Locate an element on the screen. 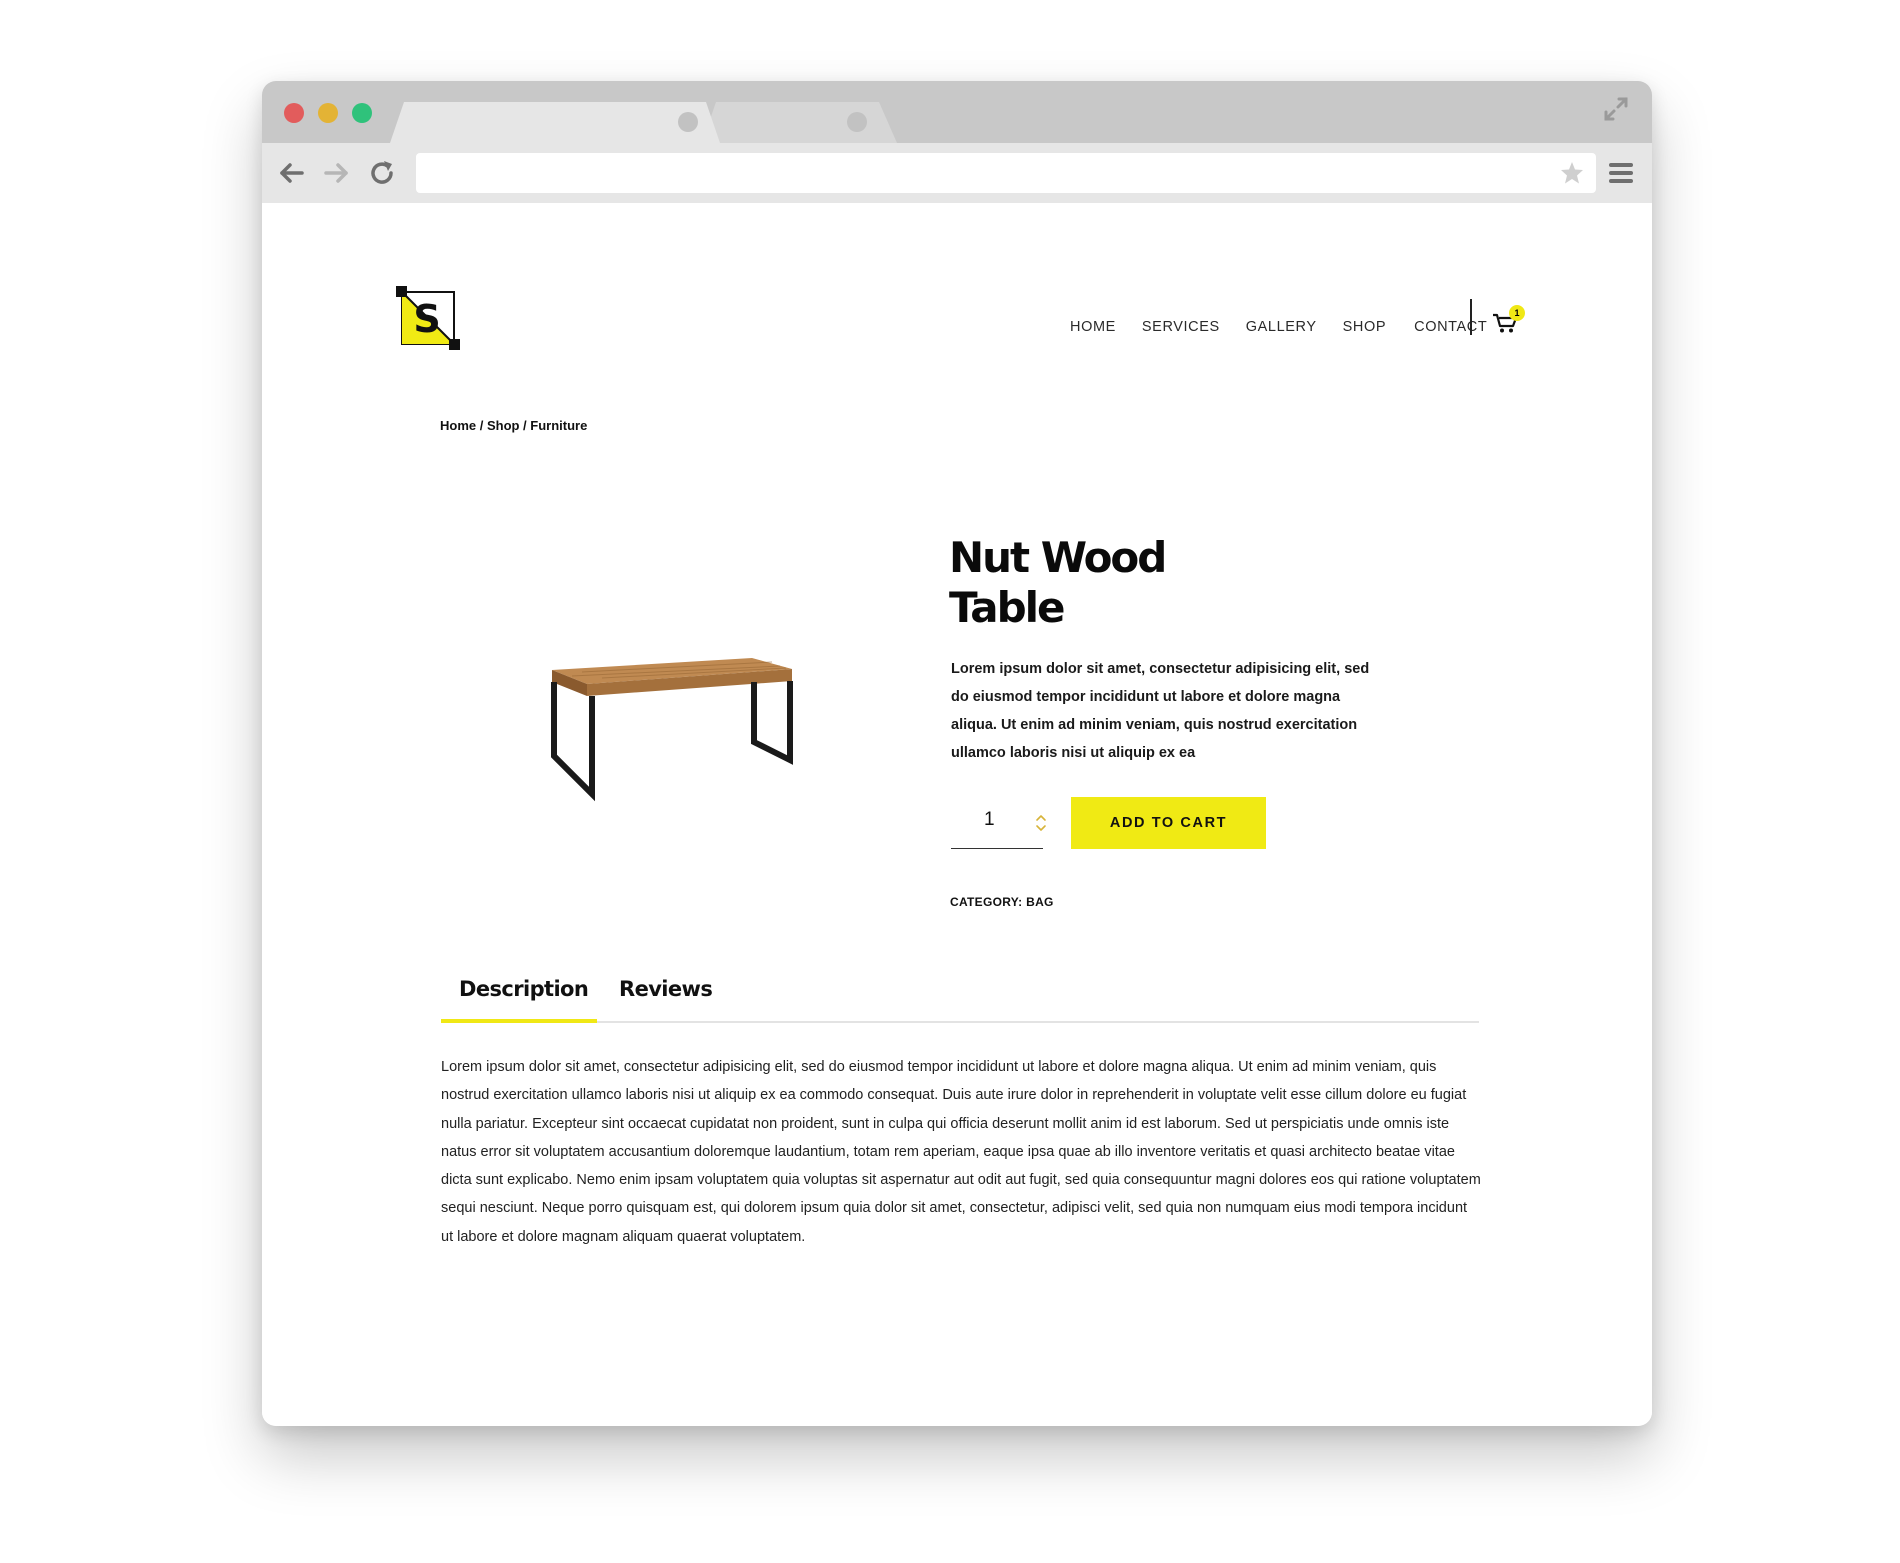 The height and width of the screenshot is (1563, 1900). product-category: CATEGORY: BAG is located at coordinates (1002, 902).